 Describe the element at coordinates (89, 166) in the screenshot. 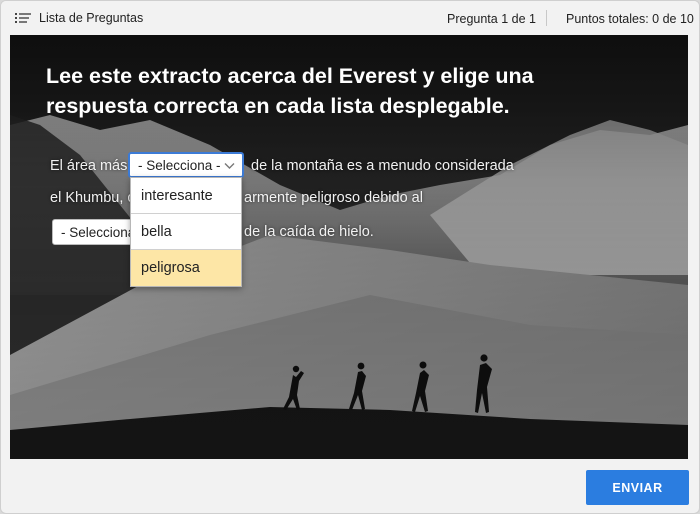

I see `passage-line1-start: El área más` at that location.